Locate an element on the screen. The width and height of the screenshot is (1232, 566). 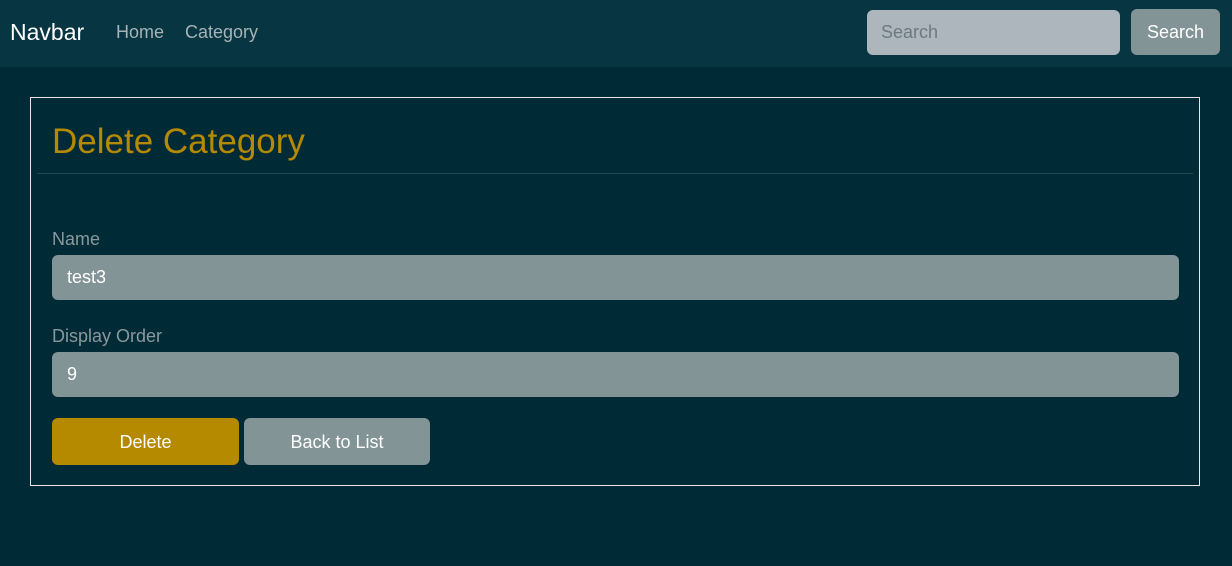
navbar: Navbar Home Category Search is located at coordinates (616, 33).